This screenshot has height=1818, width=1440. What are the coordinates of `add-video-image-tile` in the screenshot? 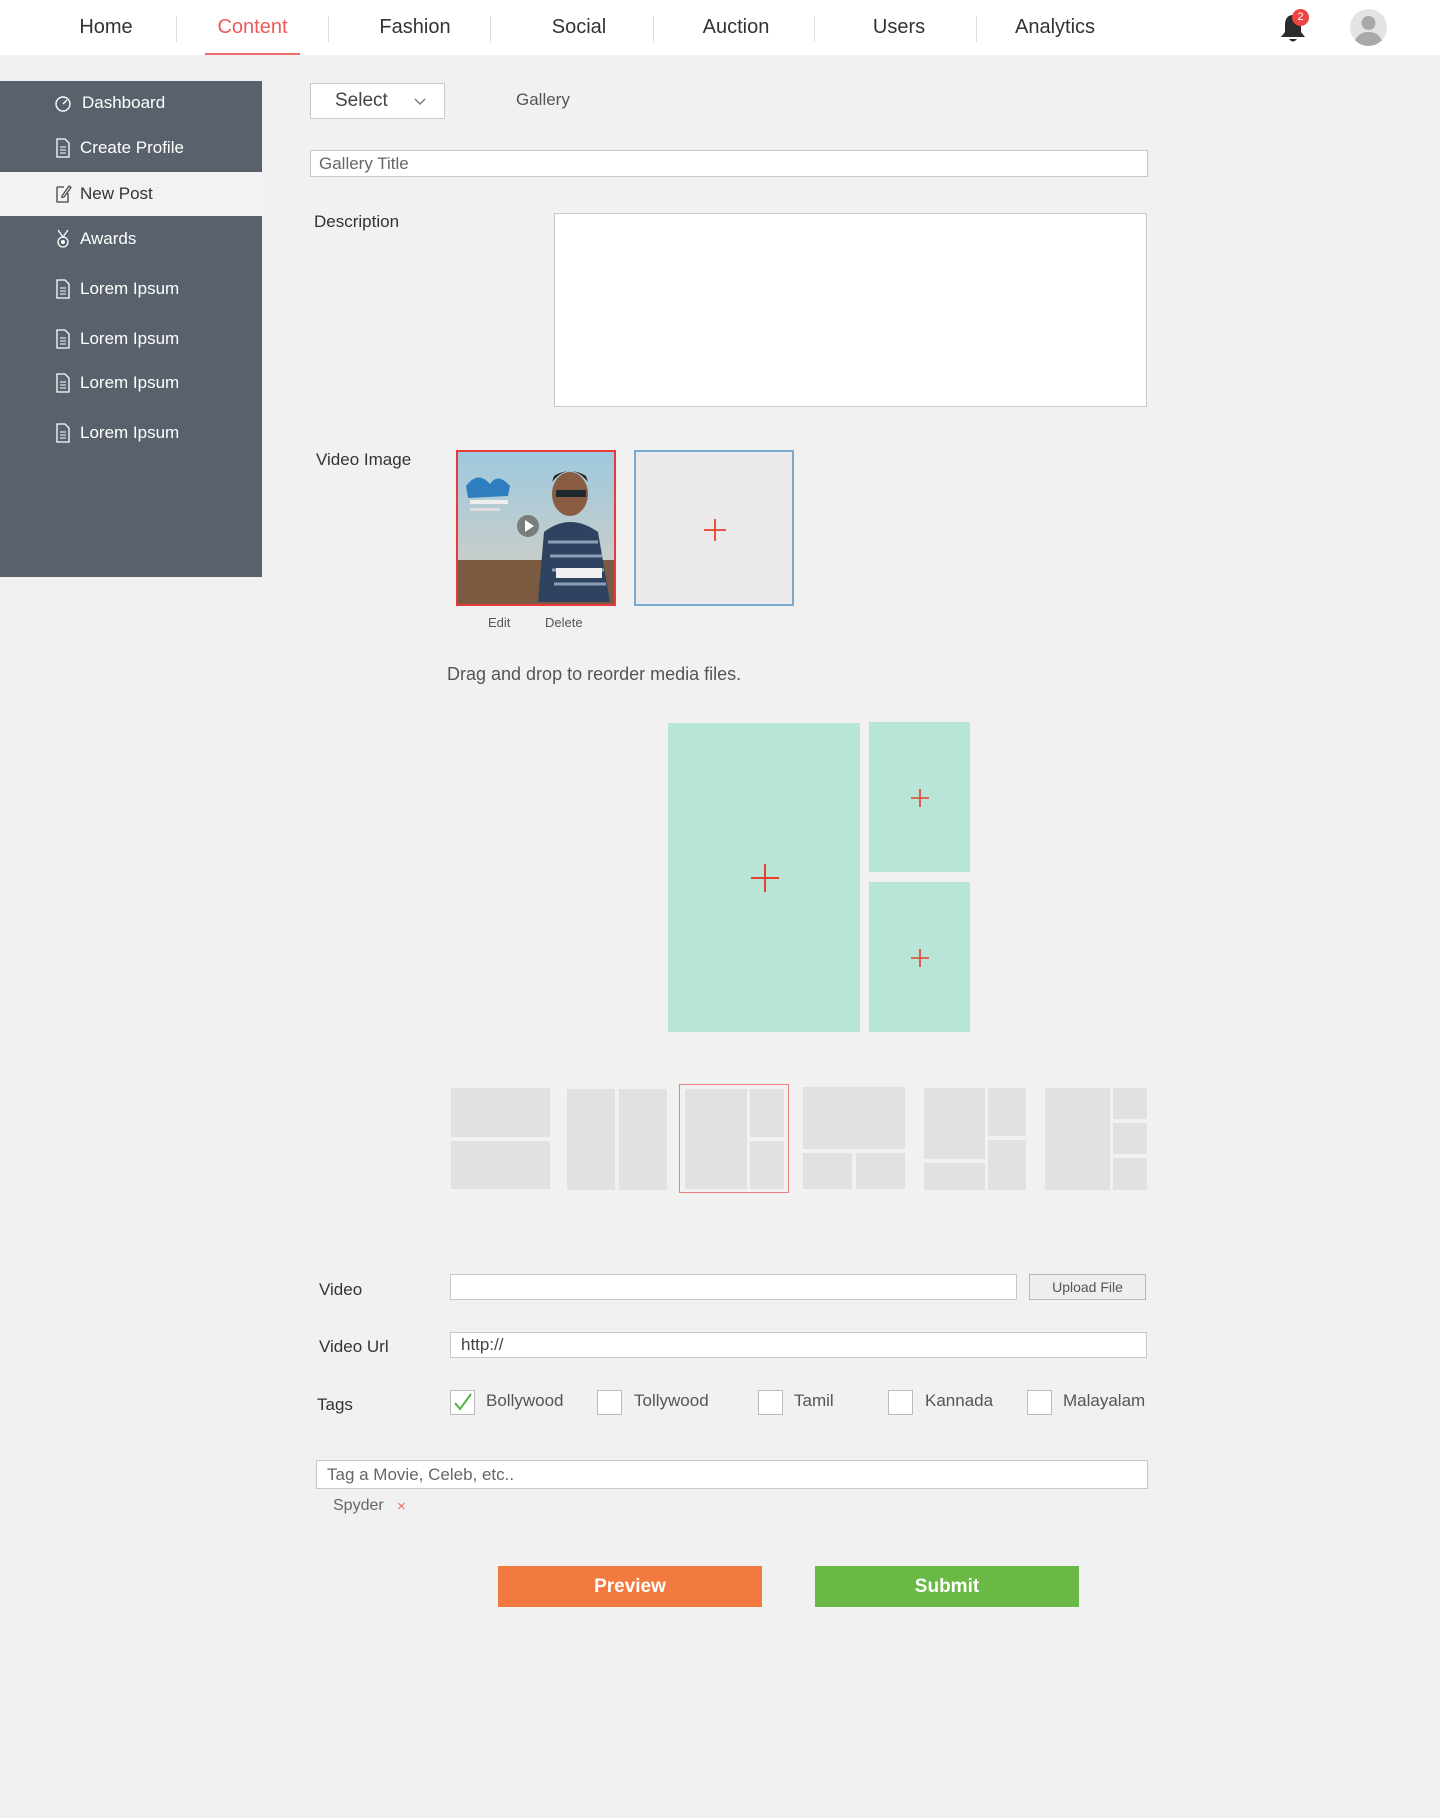 It's located at (714, 528).